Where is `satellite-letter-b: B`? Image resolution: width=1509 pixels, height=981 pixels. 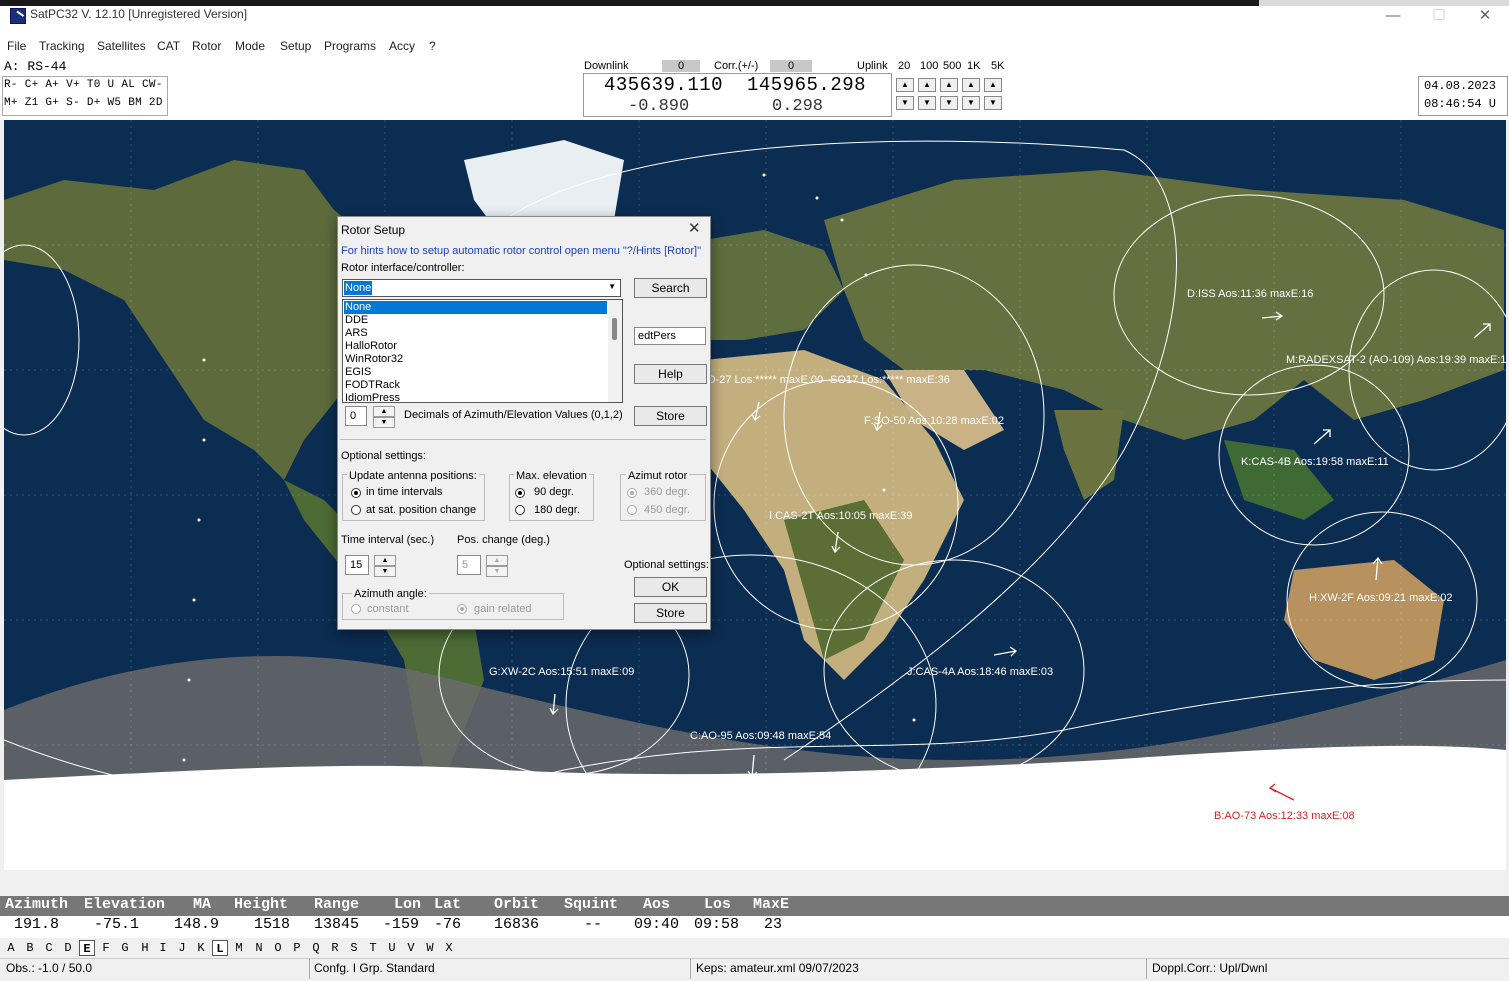
satellite-letter-b: B is located at coordinates (30, 948).